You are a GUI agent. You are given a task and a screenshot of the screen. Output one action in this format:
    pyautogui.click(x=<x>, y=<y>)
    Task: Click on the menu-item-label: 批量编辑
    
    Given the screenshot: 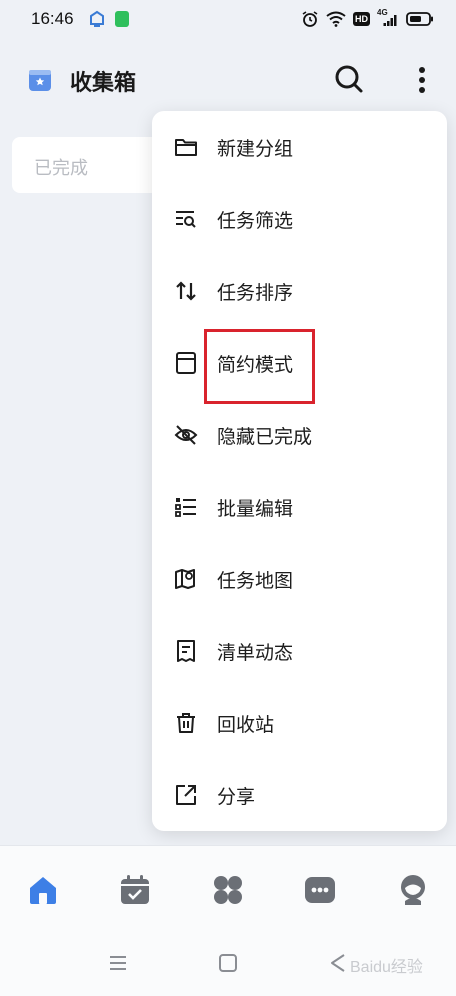 What is the action you would take?
    pyautogui.click(x=255, y=509)
    